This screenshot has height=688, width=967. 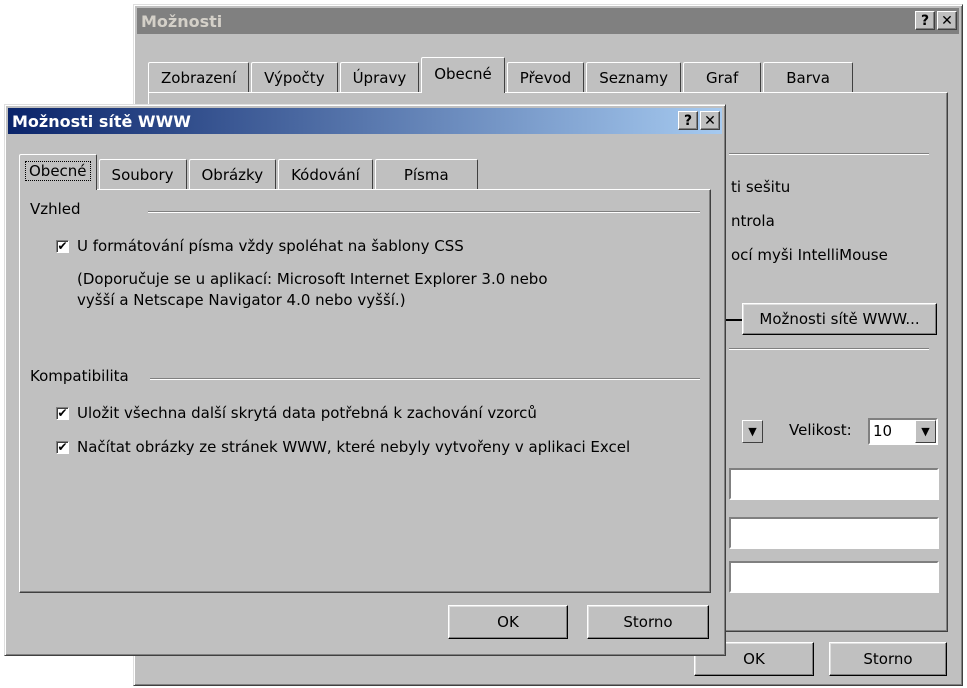 I want to click on tab-soubory: Soubory, so click(x=142, y=174).